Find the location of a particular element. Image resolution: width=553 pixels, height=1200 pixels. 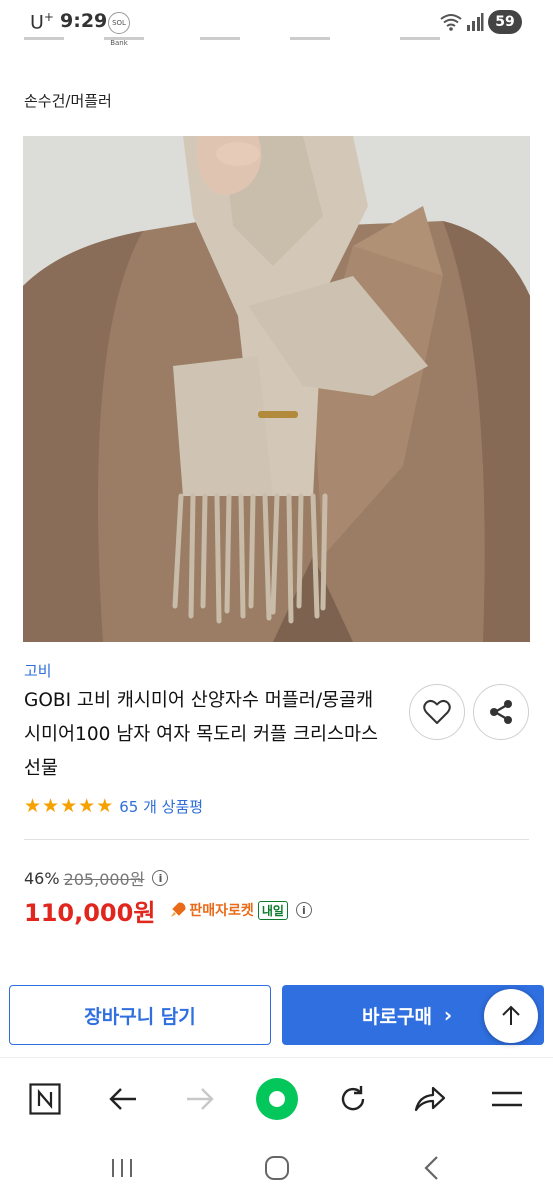

delivery-badge: 판매자로켓 is located at coordinates (221, 911).